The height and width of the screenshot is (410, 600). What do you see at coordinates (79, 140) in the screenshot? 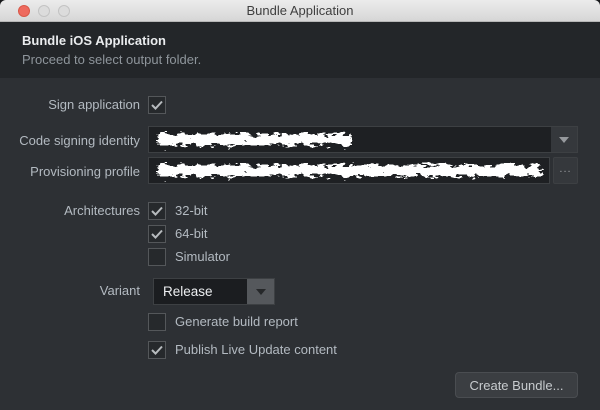
I see `code-signing-identity-label: Code signing identity` at bounding box center [79, 140].